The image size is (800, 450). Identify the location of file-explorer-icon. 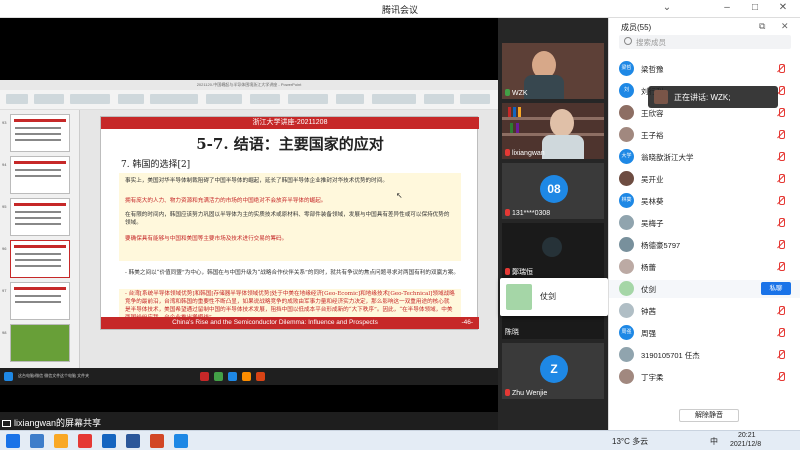
(61, 441).